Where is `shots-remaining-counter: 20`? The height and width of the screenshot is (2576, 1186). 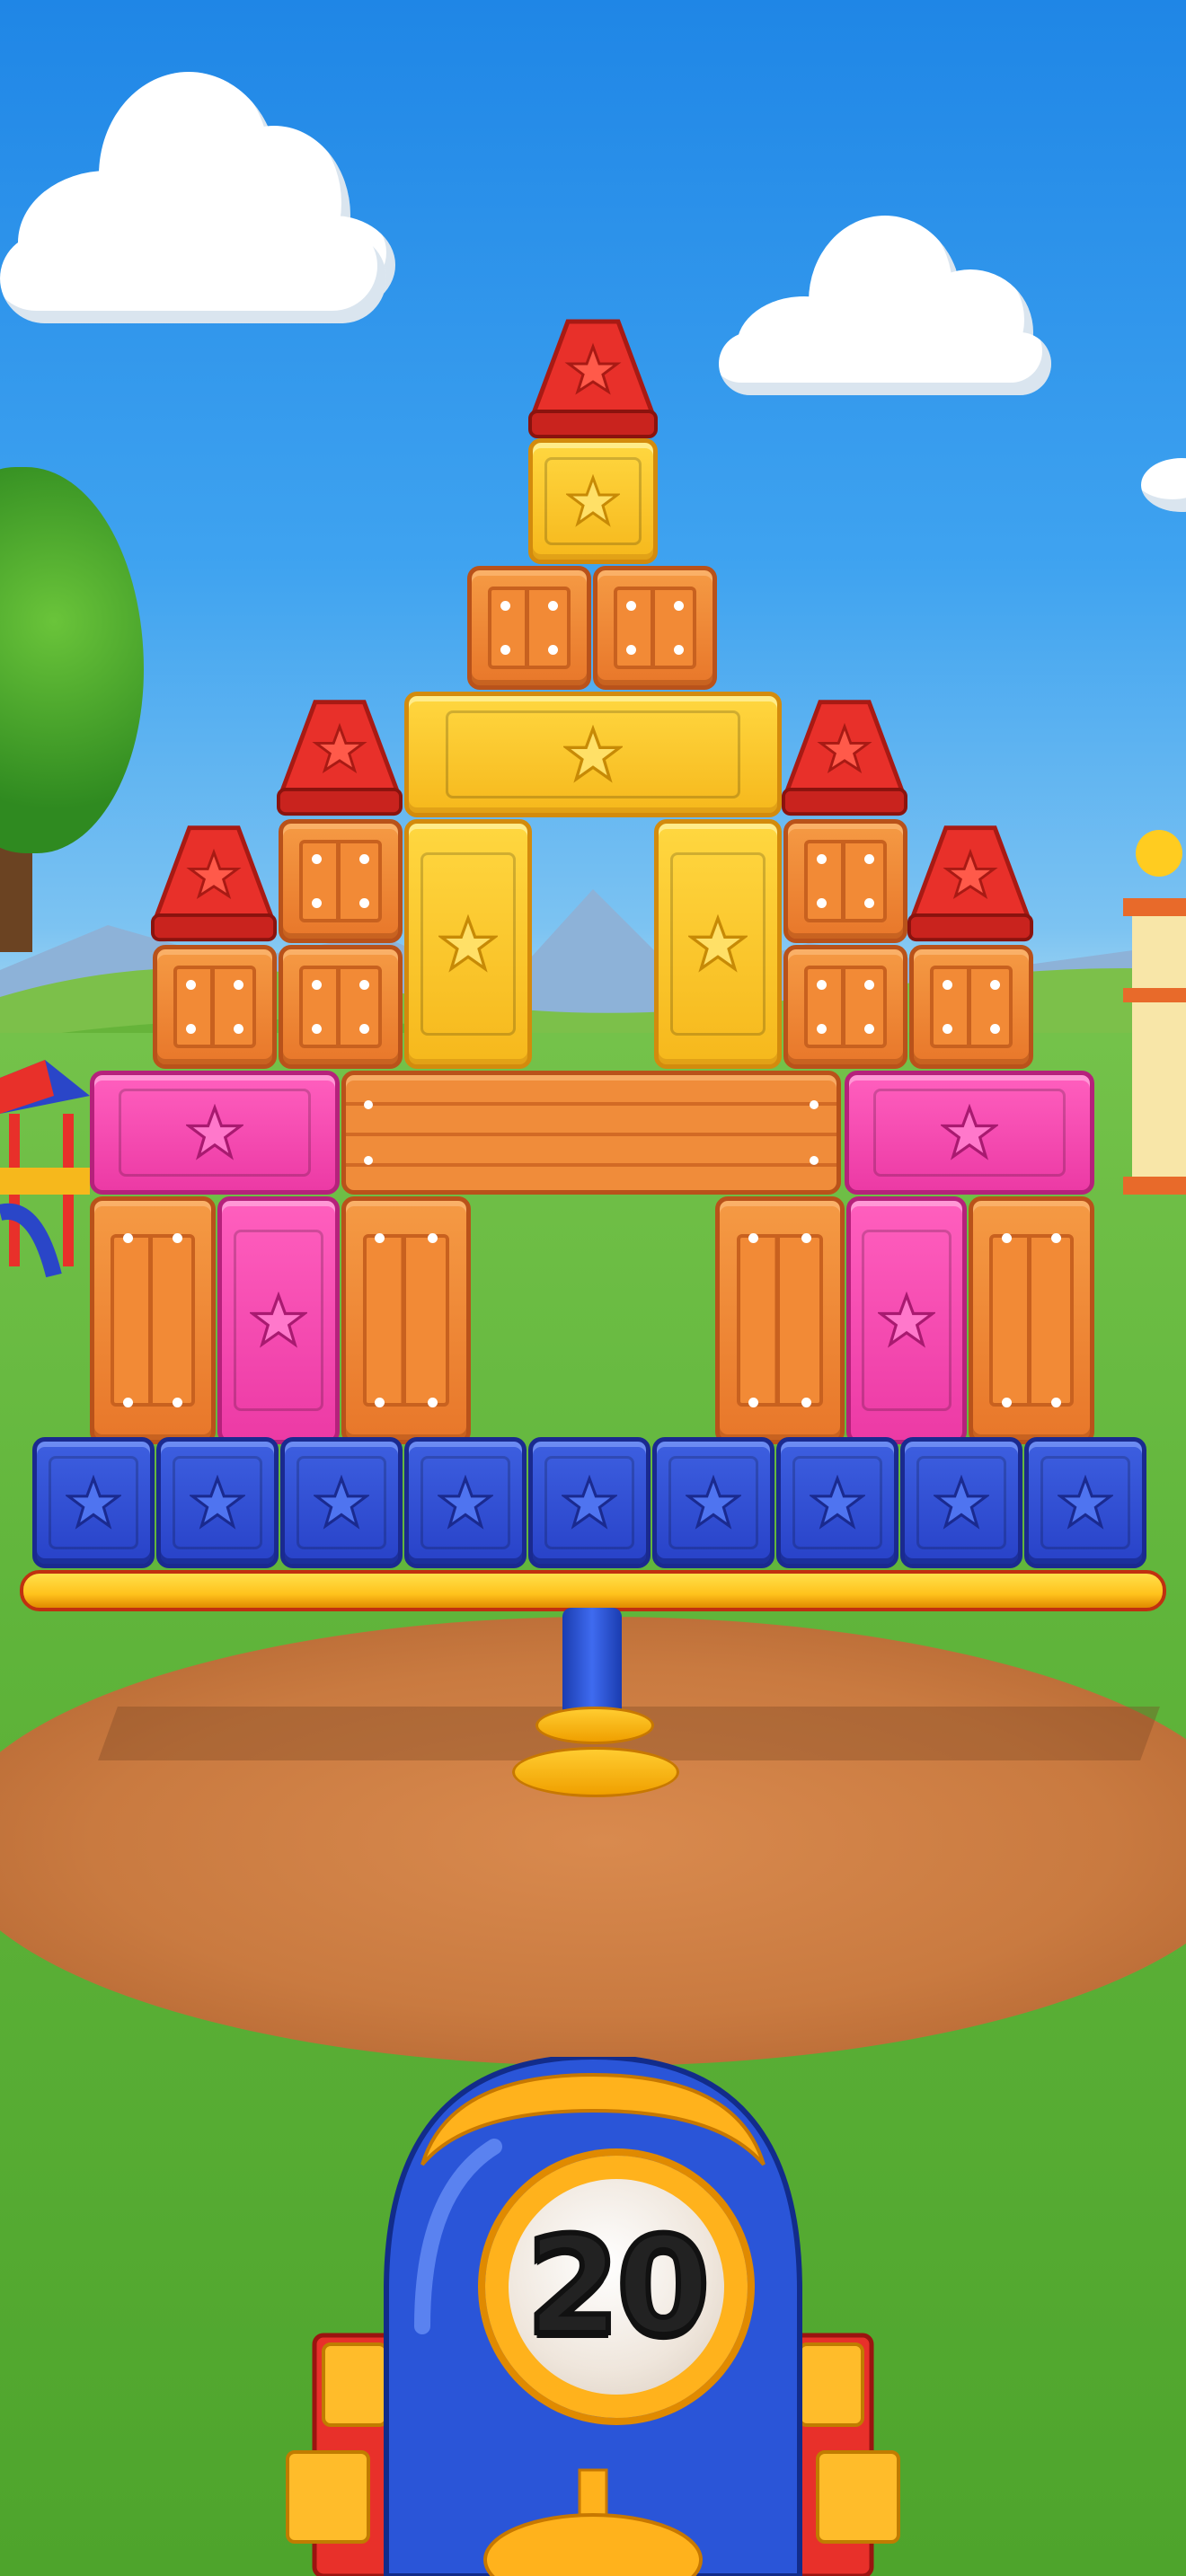 shots-remaining-counter: 20 is located at coordinates (616, 2287).